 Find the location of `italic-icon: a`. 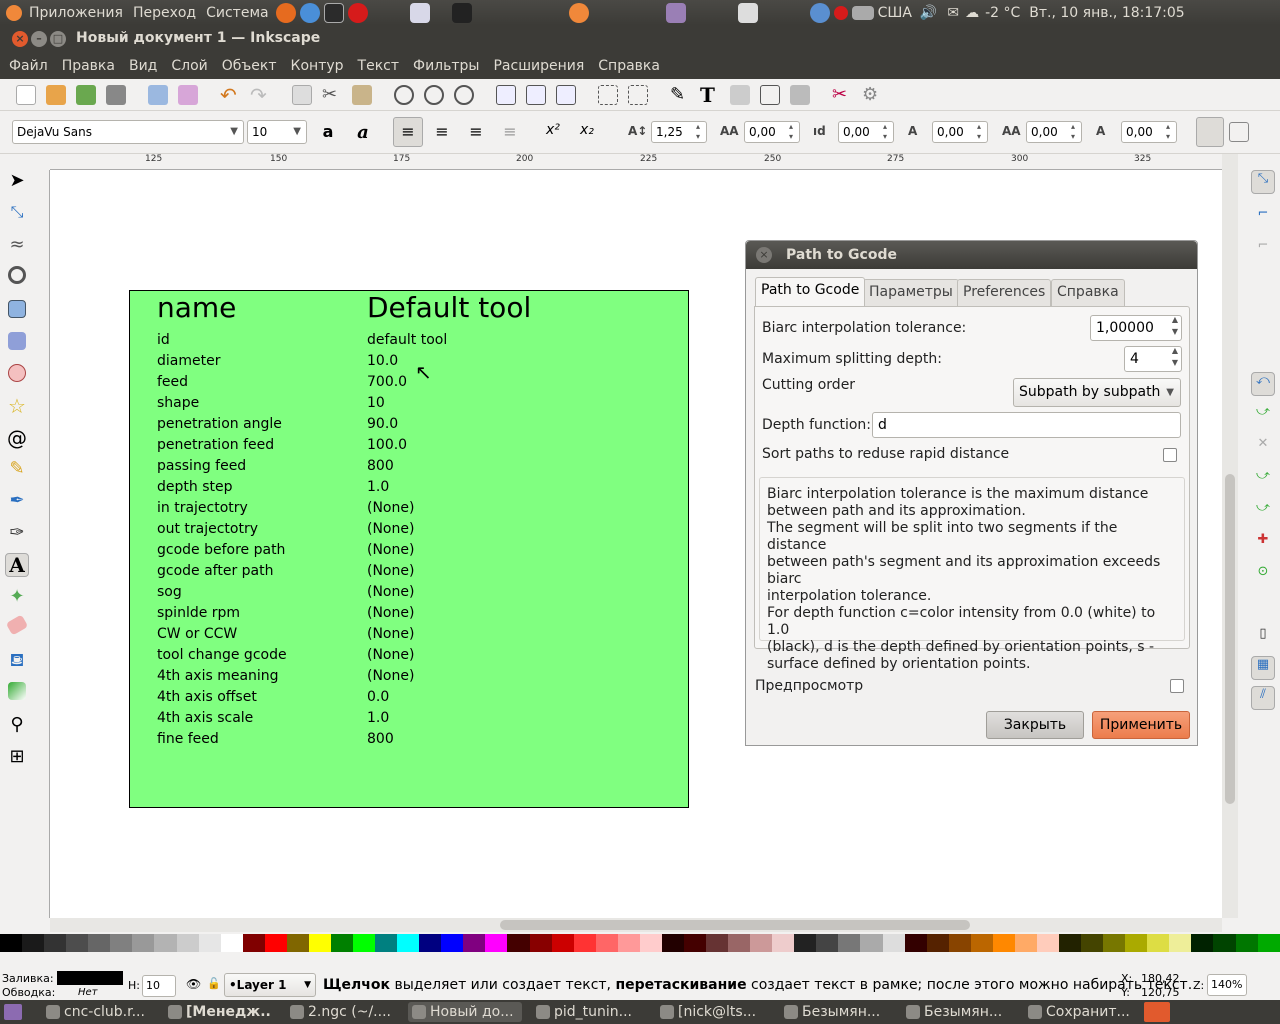

italic-icon: a is located at coordinates (363, 132).